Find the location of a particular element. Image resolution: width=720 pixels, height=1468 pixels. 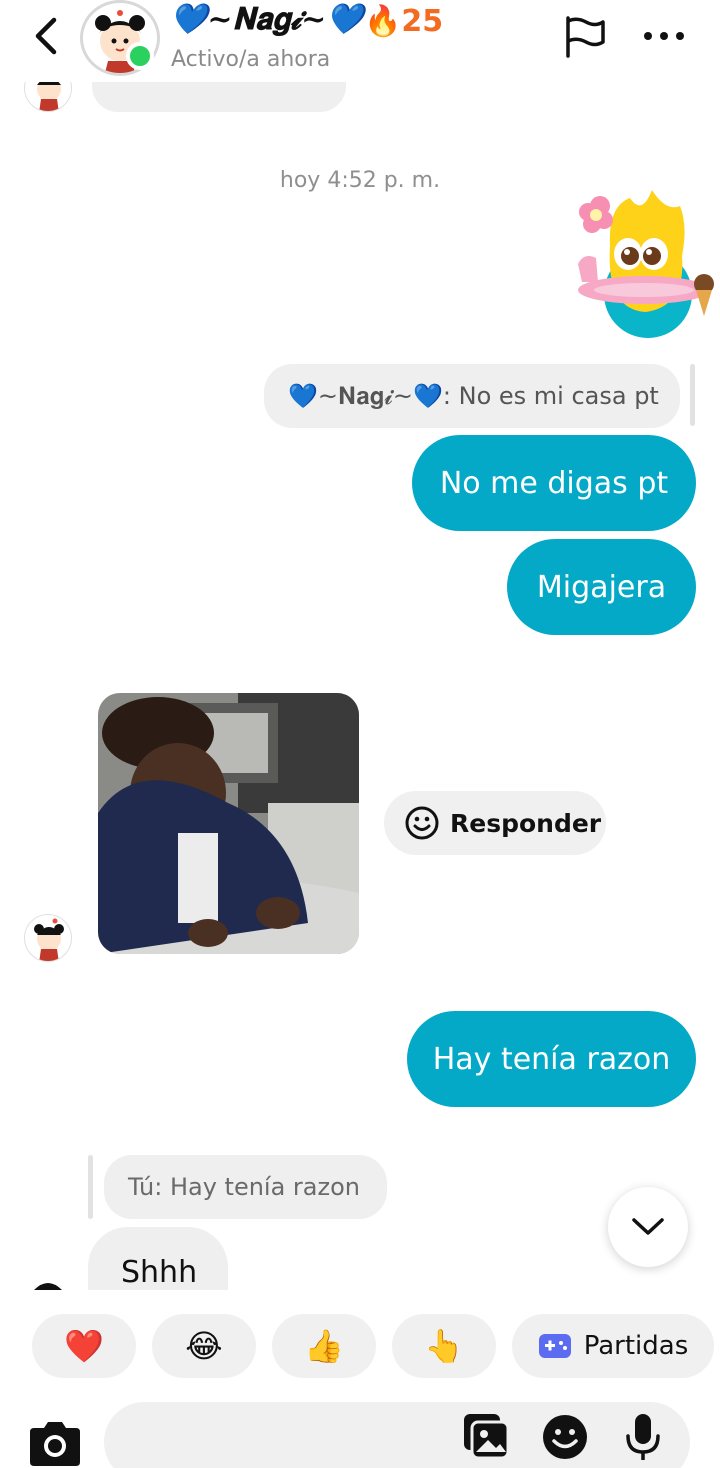

gamepad-icon is located at coordinates (554, 1346).